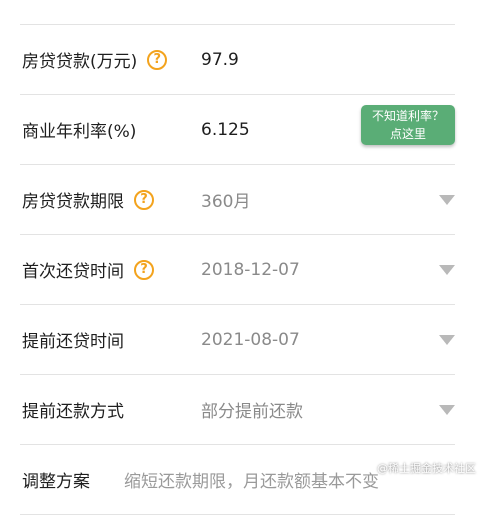 Image resolution: width=480 pixels, height=515 pixels. I want to click on loan-amount-label: 房贷贷款(万元), so click(80, 62).